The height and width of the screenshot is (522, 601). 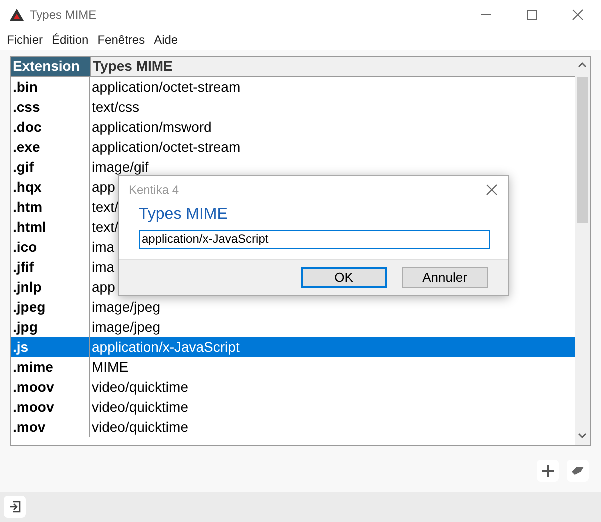 I want to click on extension-cell: .html, so click(x=50, y=227).